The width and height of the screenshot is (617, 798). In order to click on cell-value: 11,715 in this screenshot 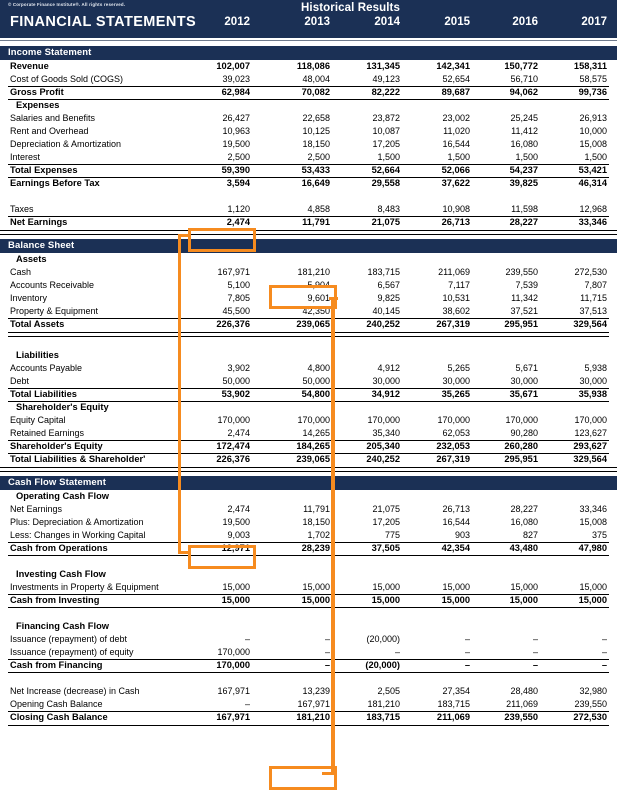, I will do `click(593, 298)`.